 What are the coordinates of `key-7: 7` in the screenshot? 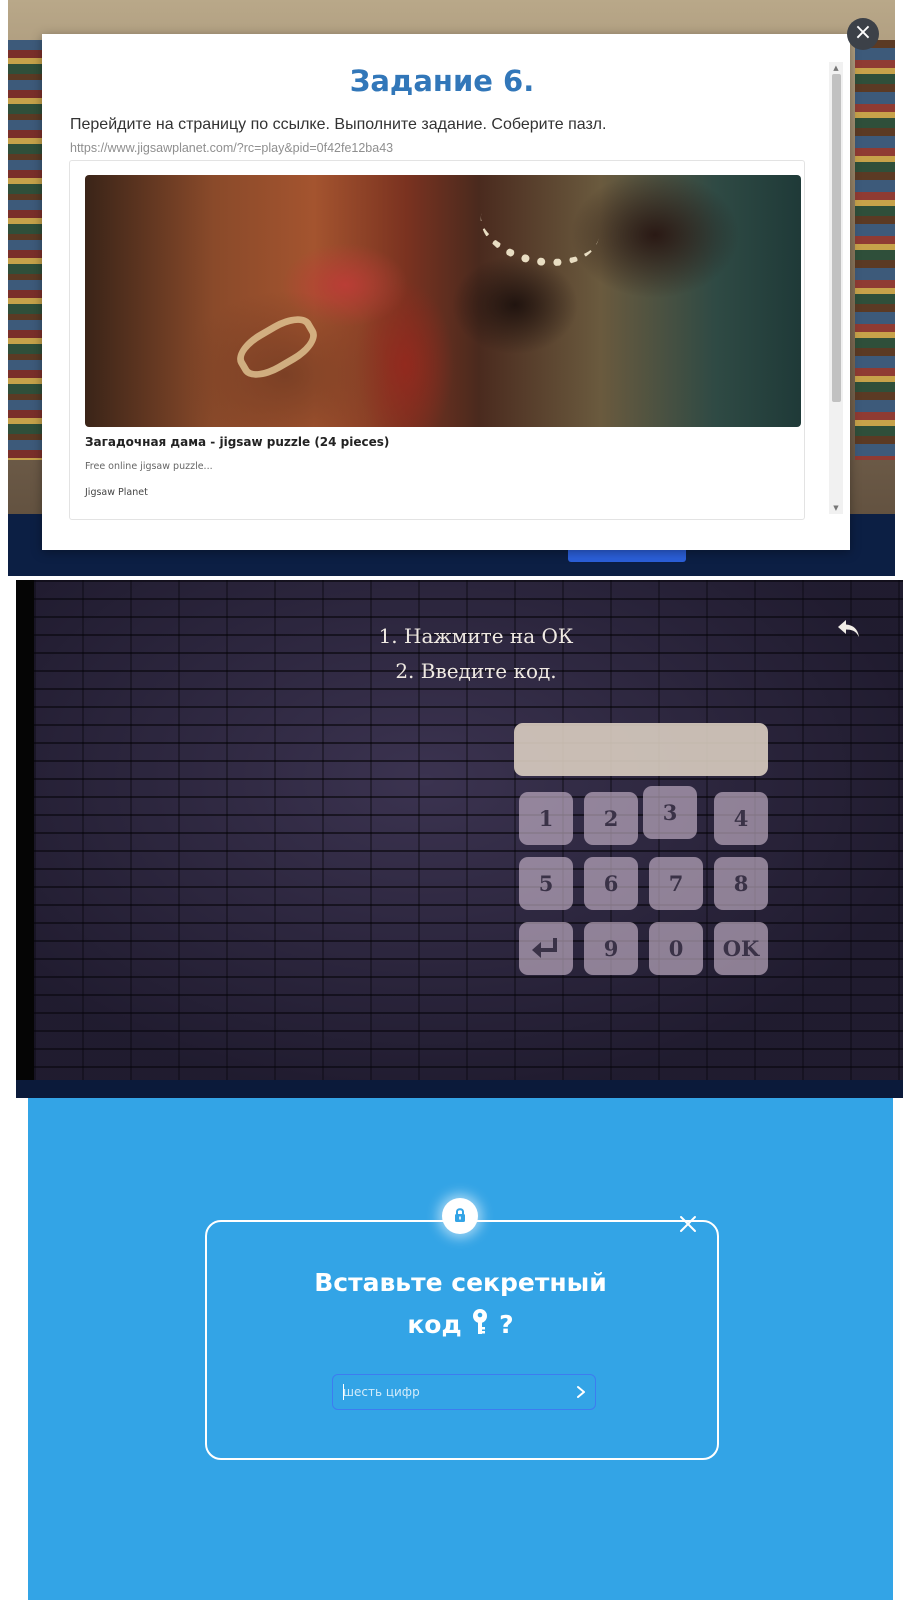 It's located at (676, 883).